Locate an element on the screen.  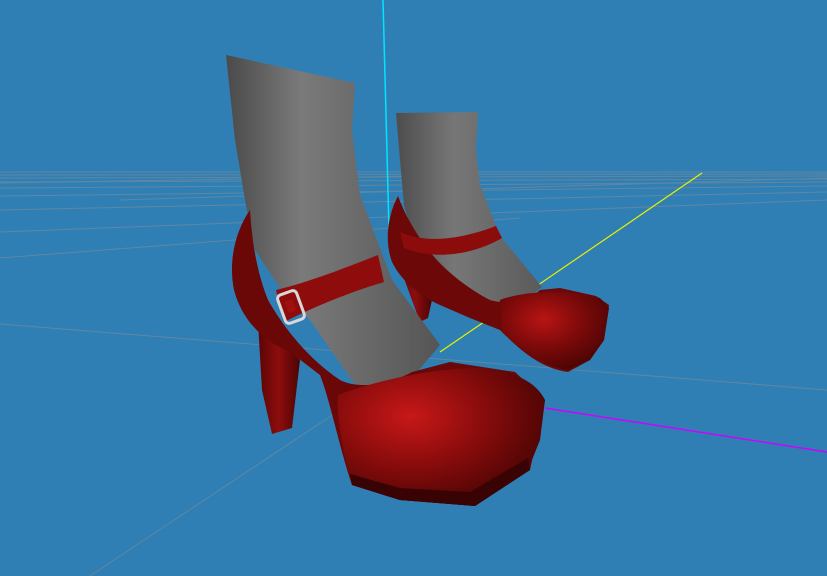
x-axis-line is located at coordinates (685, 430).